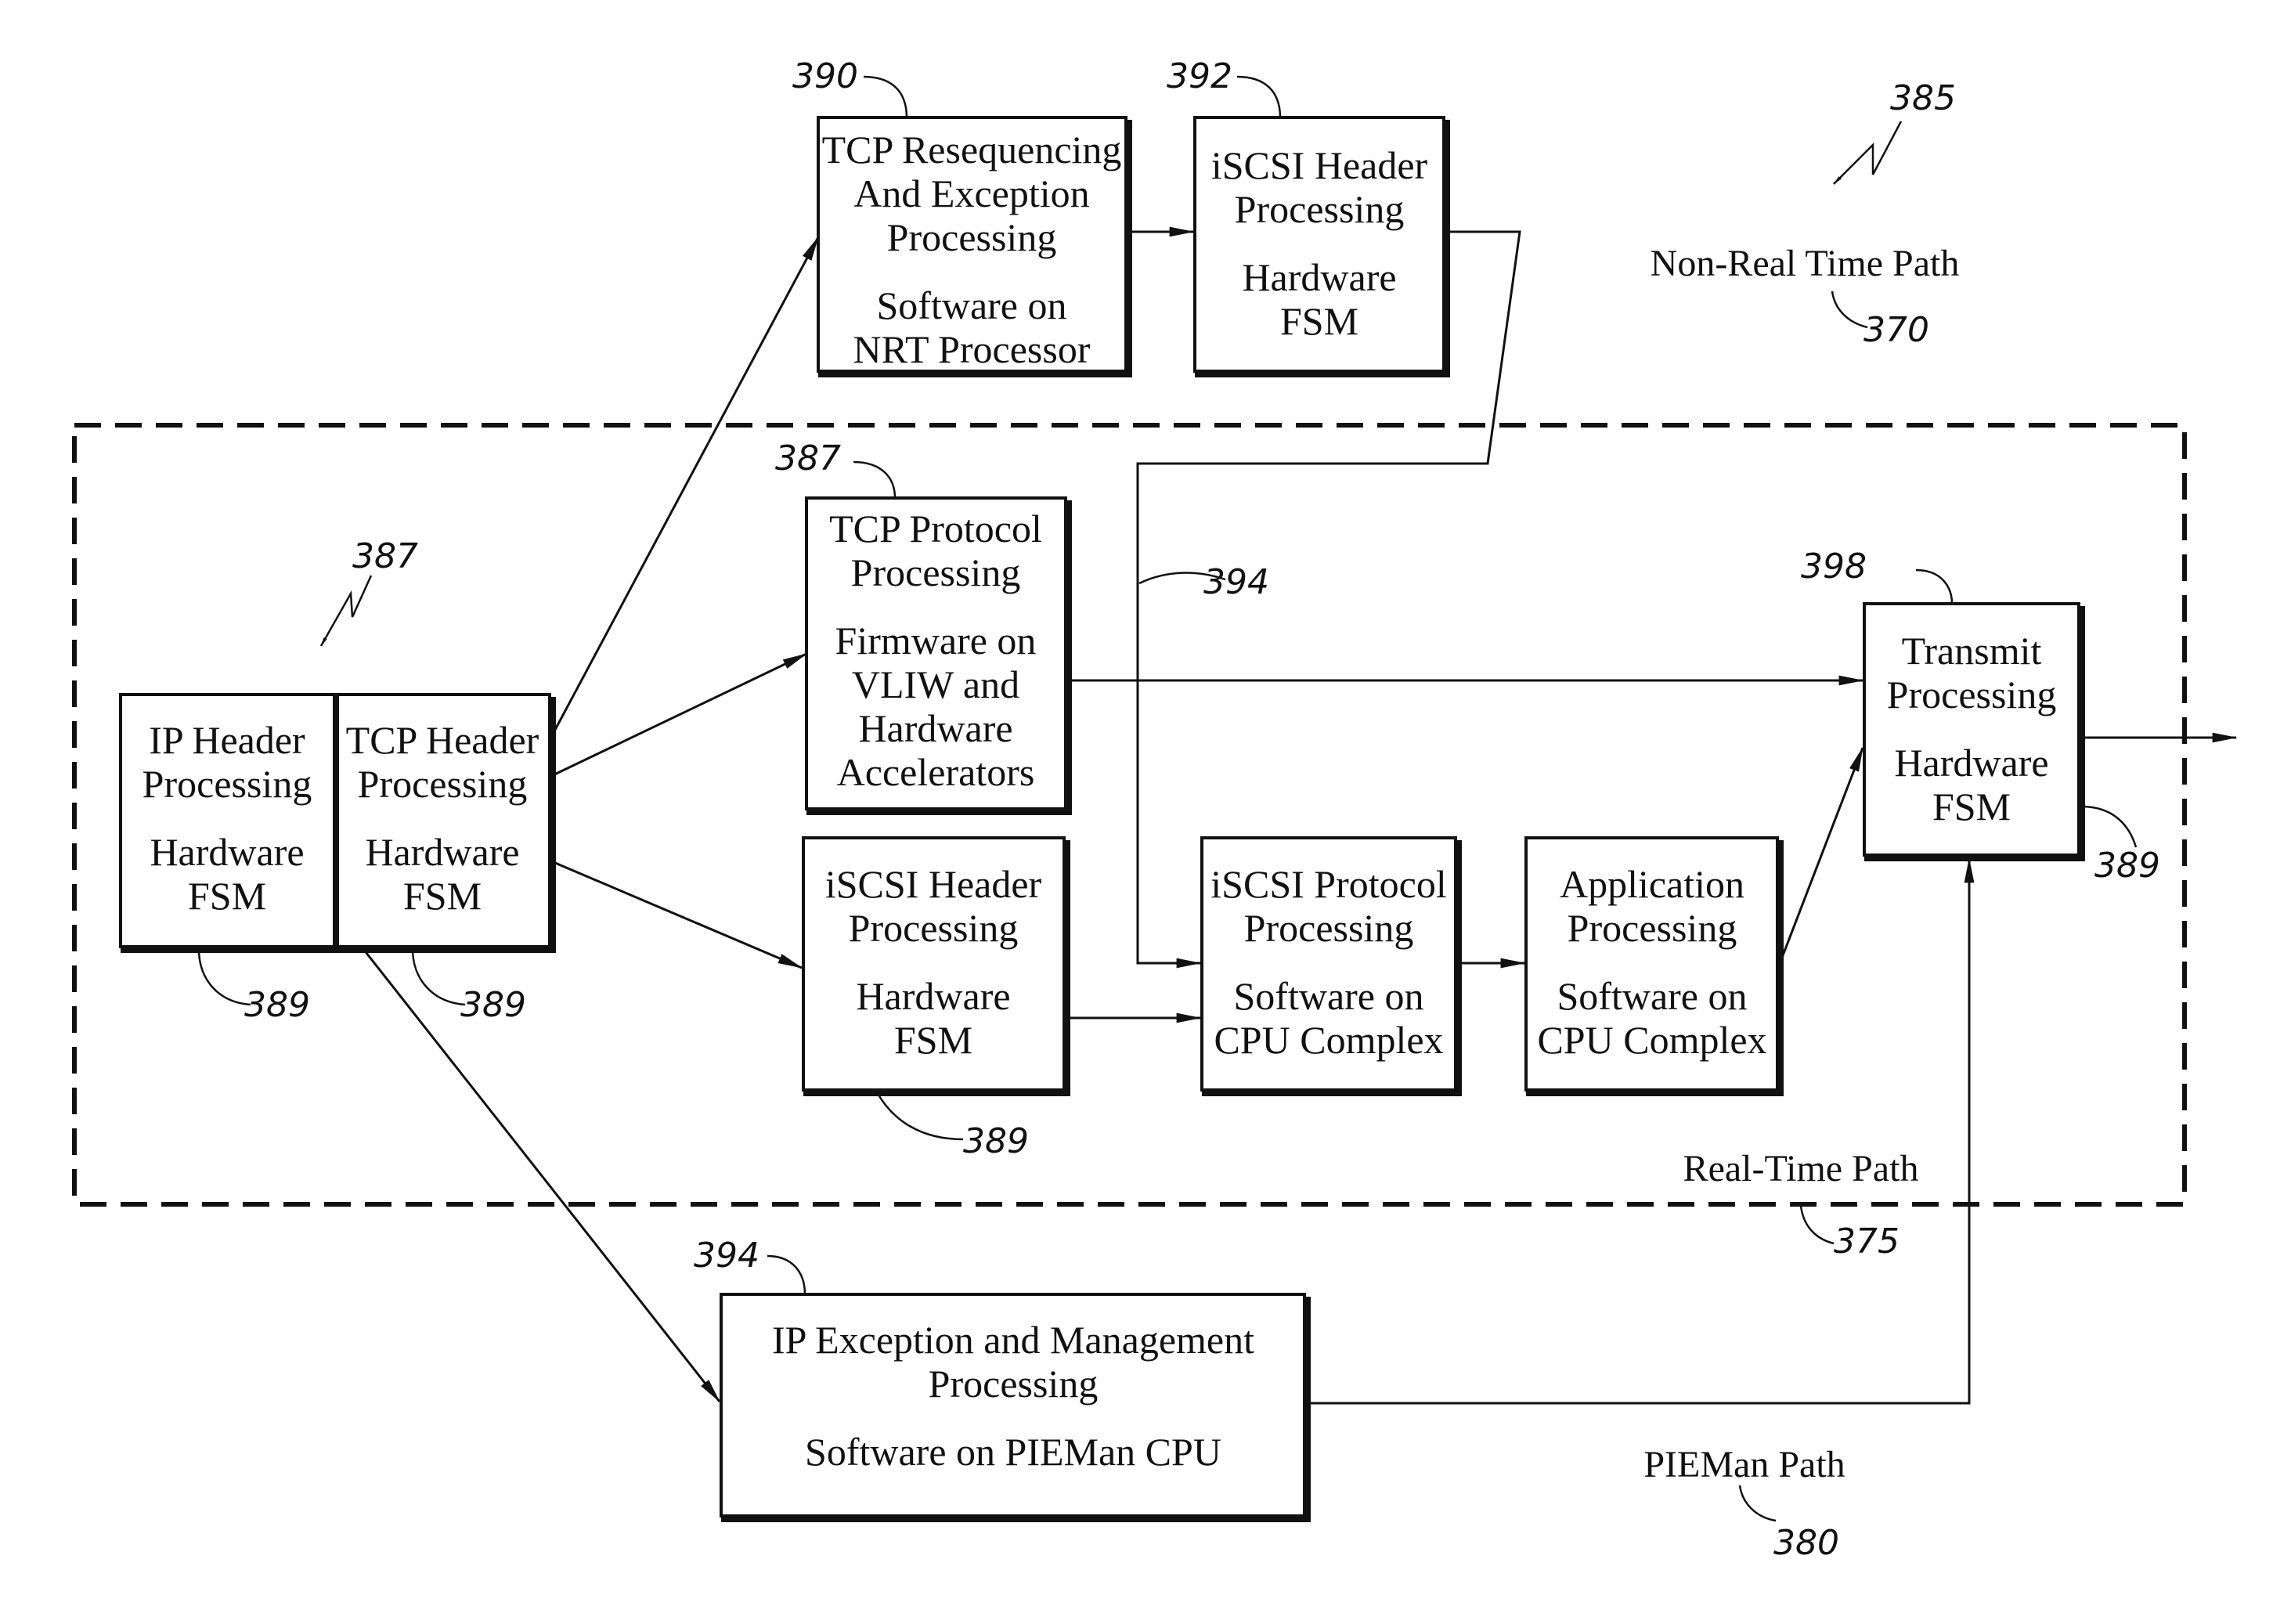  I want to click on box-label-line: TCP Header, so click(442, 740).